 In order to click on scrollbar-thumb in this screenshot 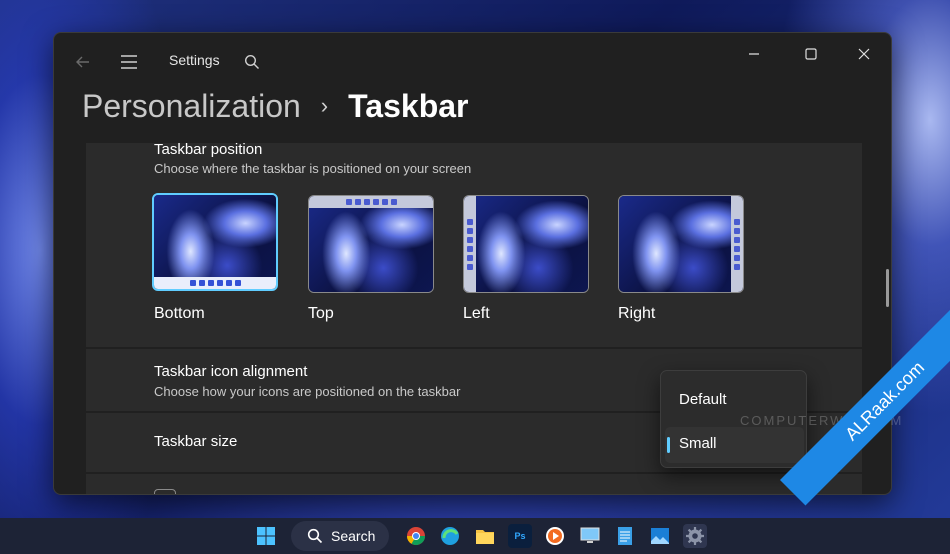, I will do `click(887, 288)`.